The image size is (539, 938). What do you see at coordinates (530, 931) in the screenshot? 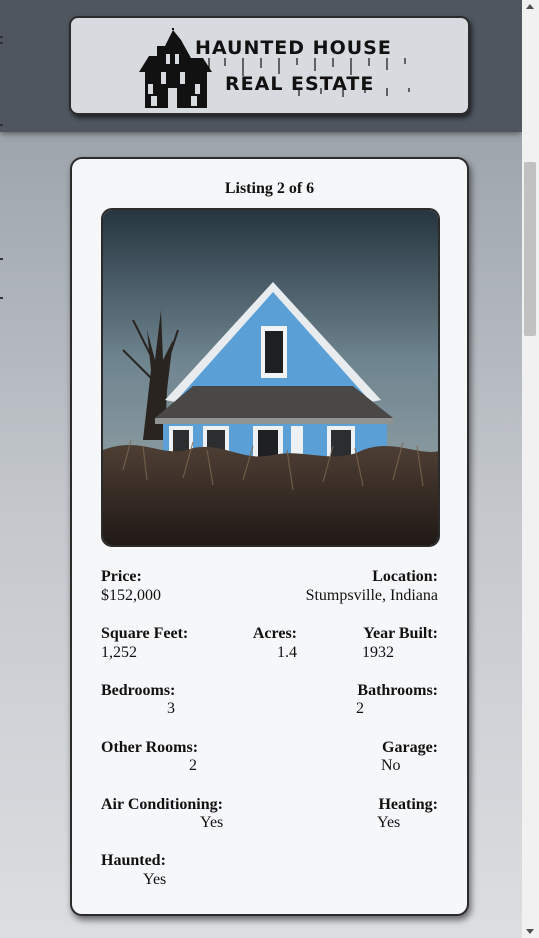
I see `scroll-down-arrow-icon` at bounding box center [530, 931].